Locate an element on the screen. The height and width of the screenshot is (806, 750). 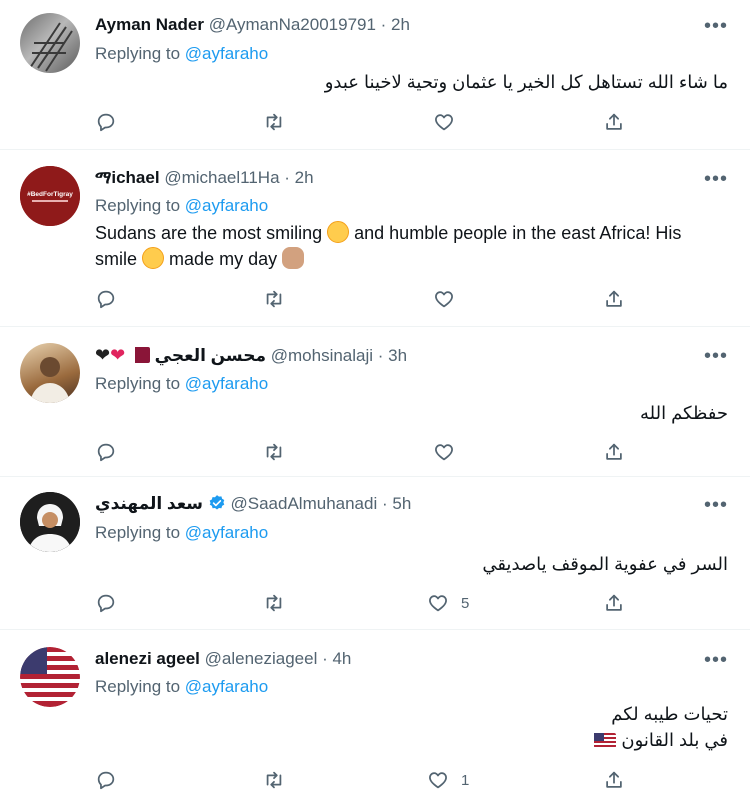
user-handle: @michael11Ha is located at coordinates (221, 177).